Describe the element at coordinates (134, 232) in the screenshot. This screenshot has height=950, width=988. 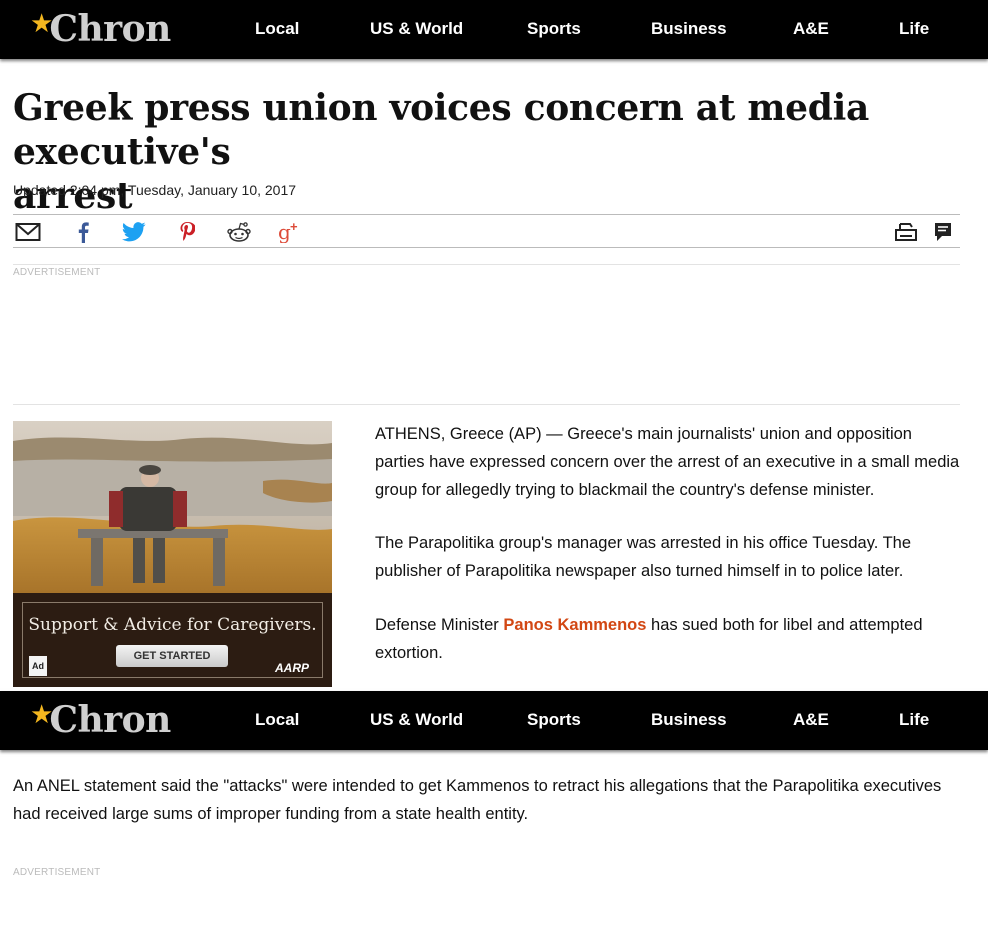
I see `twitter-icon` at that location.